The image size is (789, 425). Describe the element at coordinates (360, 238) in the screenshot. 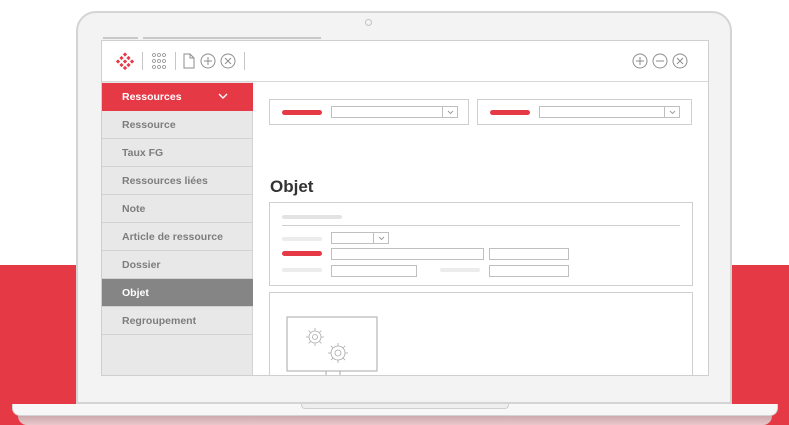

I see `select-field` at that location.